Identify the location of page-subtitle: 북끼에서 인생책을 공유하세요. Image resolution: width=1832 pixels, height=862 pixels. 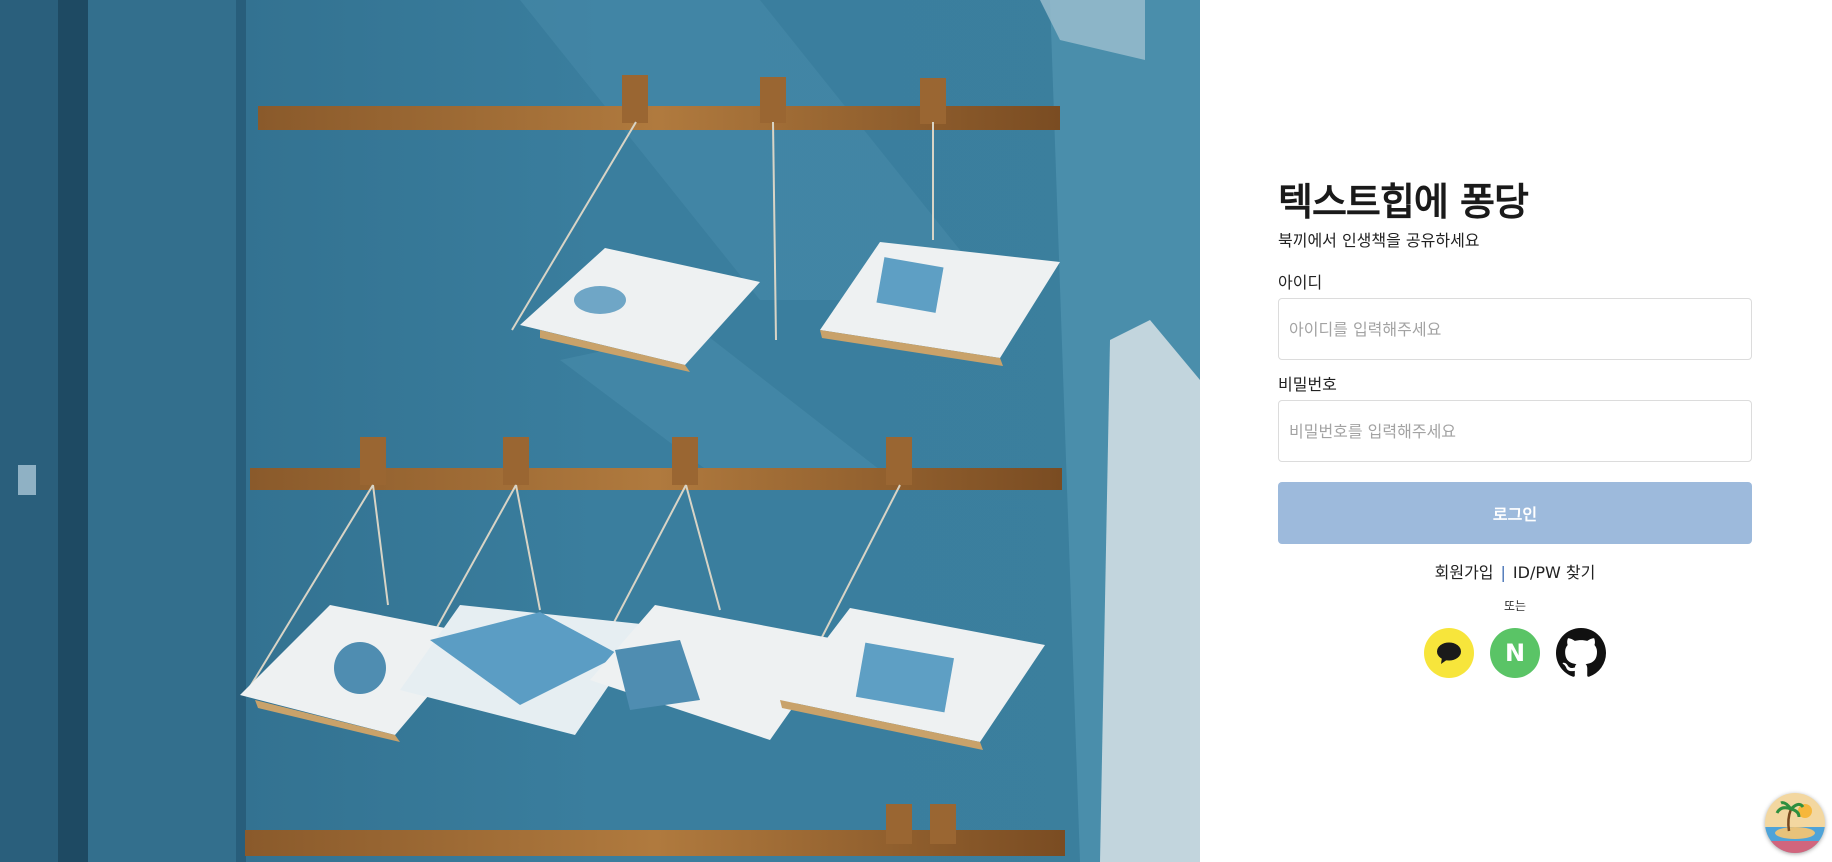
(1379, 240).